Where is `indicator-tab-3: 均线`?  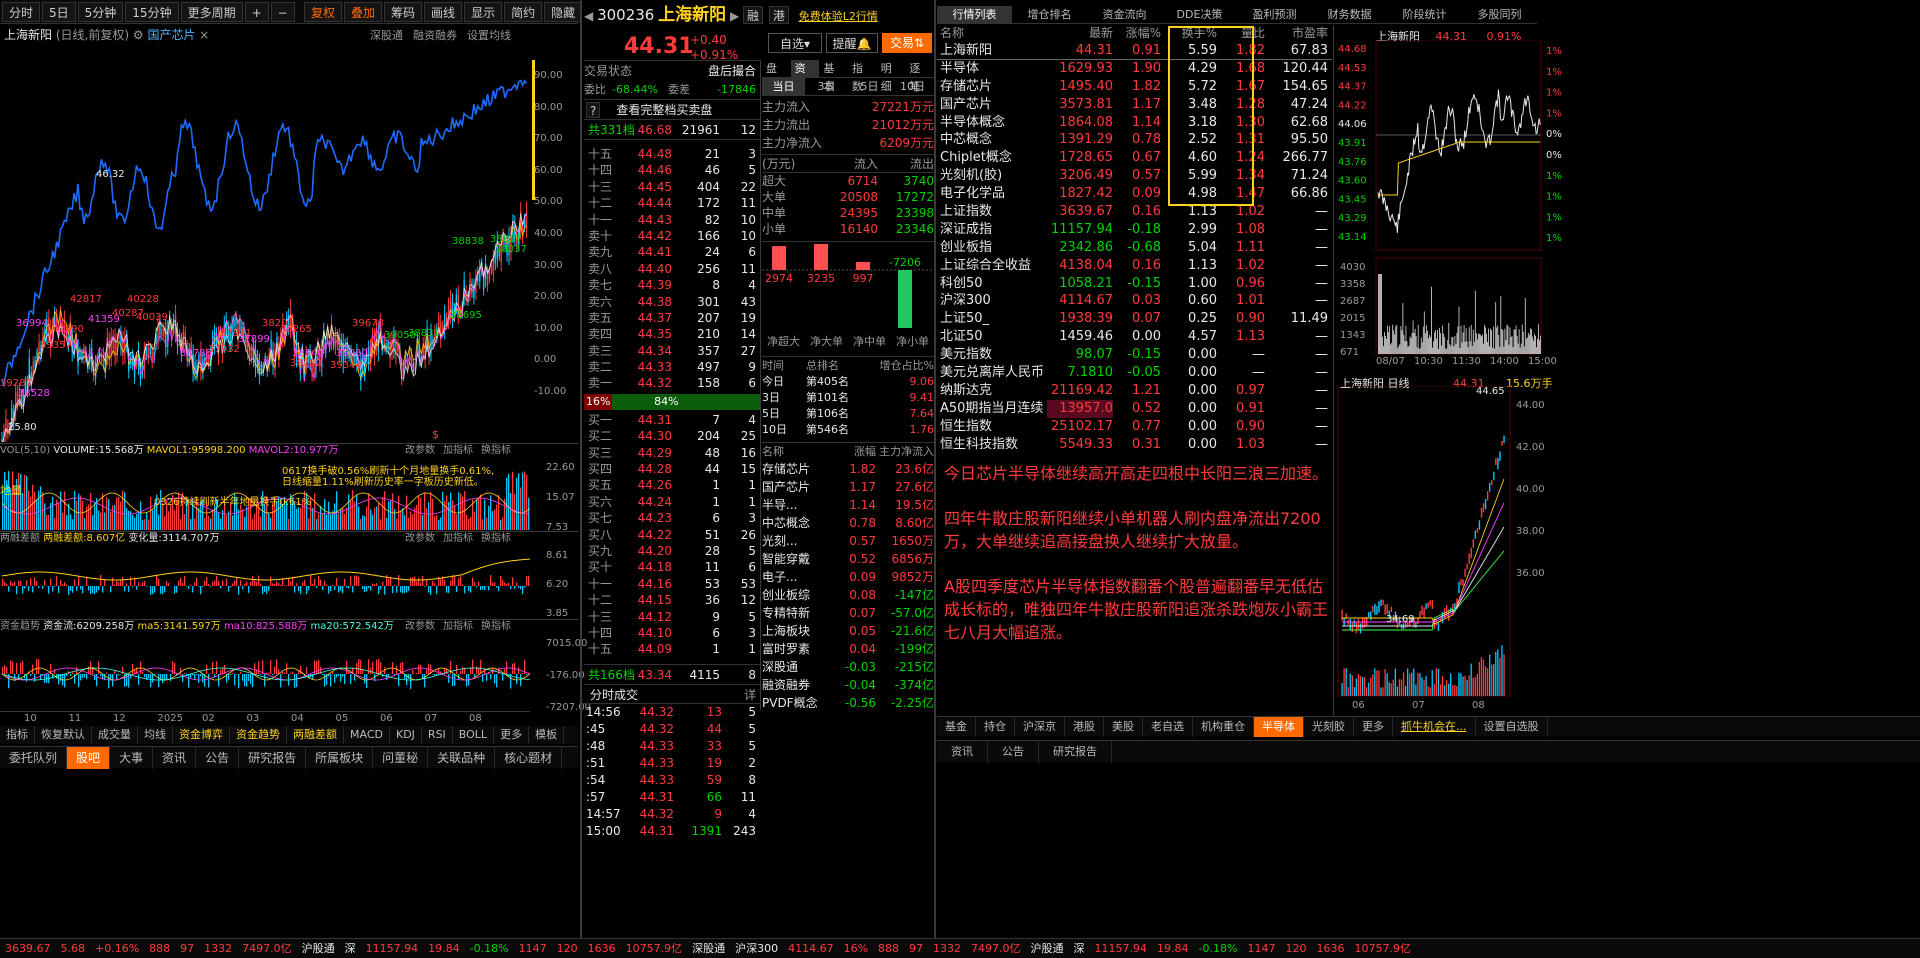
indicator-tab-3: 均线 is located at coordinates (155, 735).